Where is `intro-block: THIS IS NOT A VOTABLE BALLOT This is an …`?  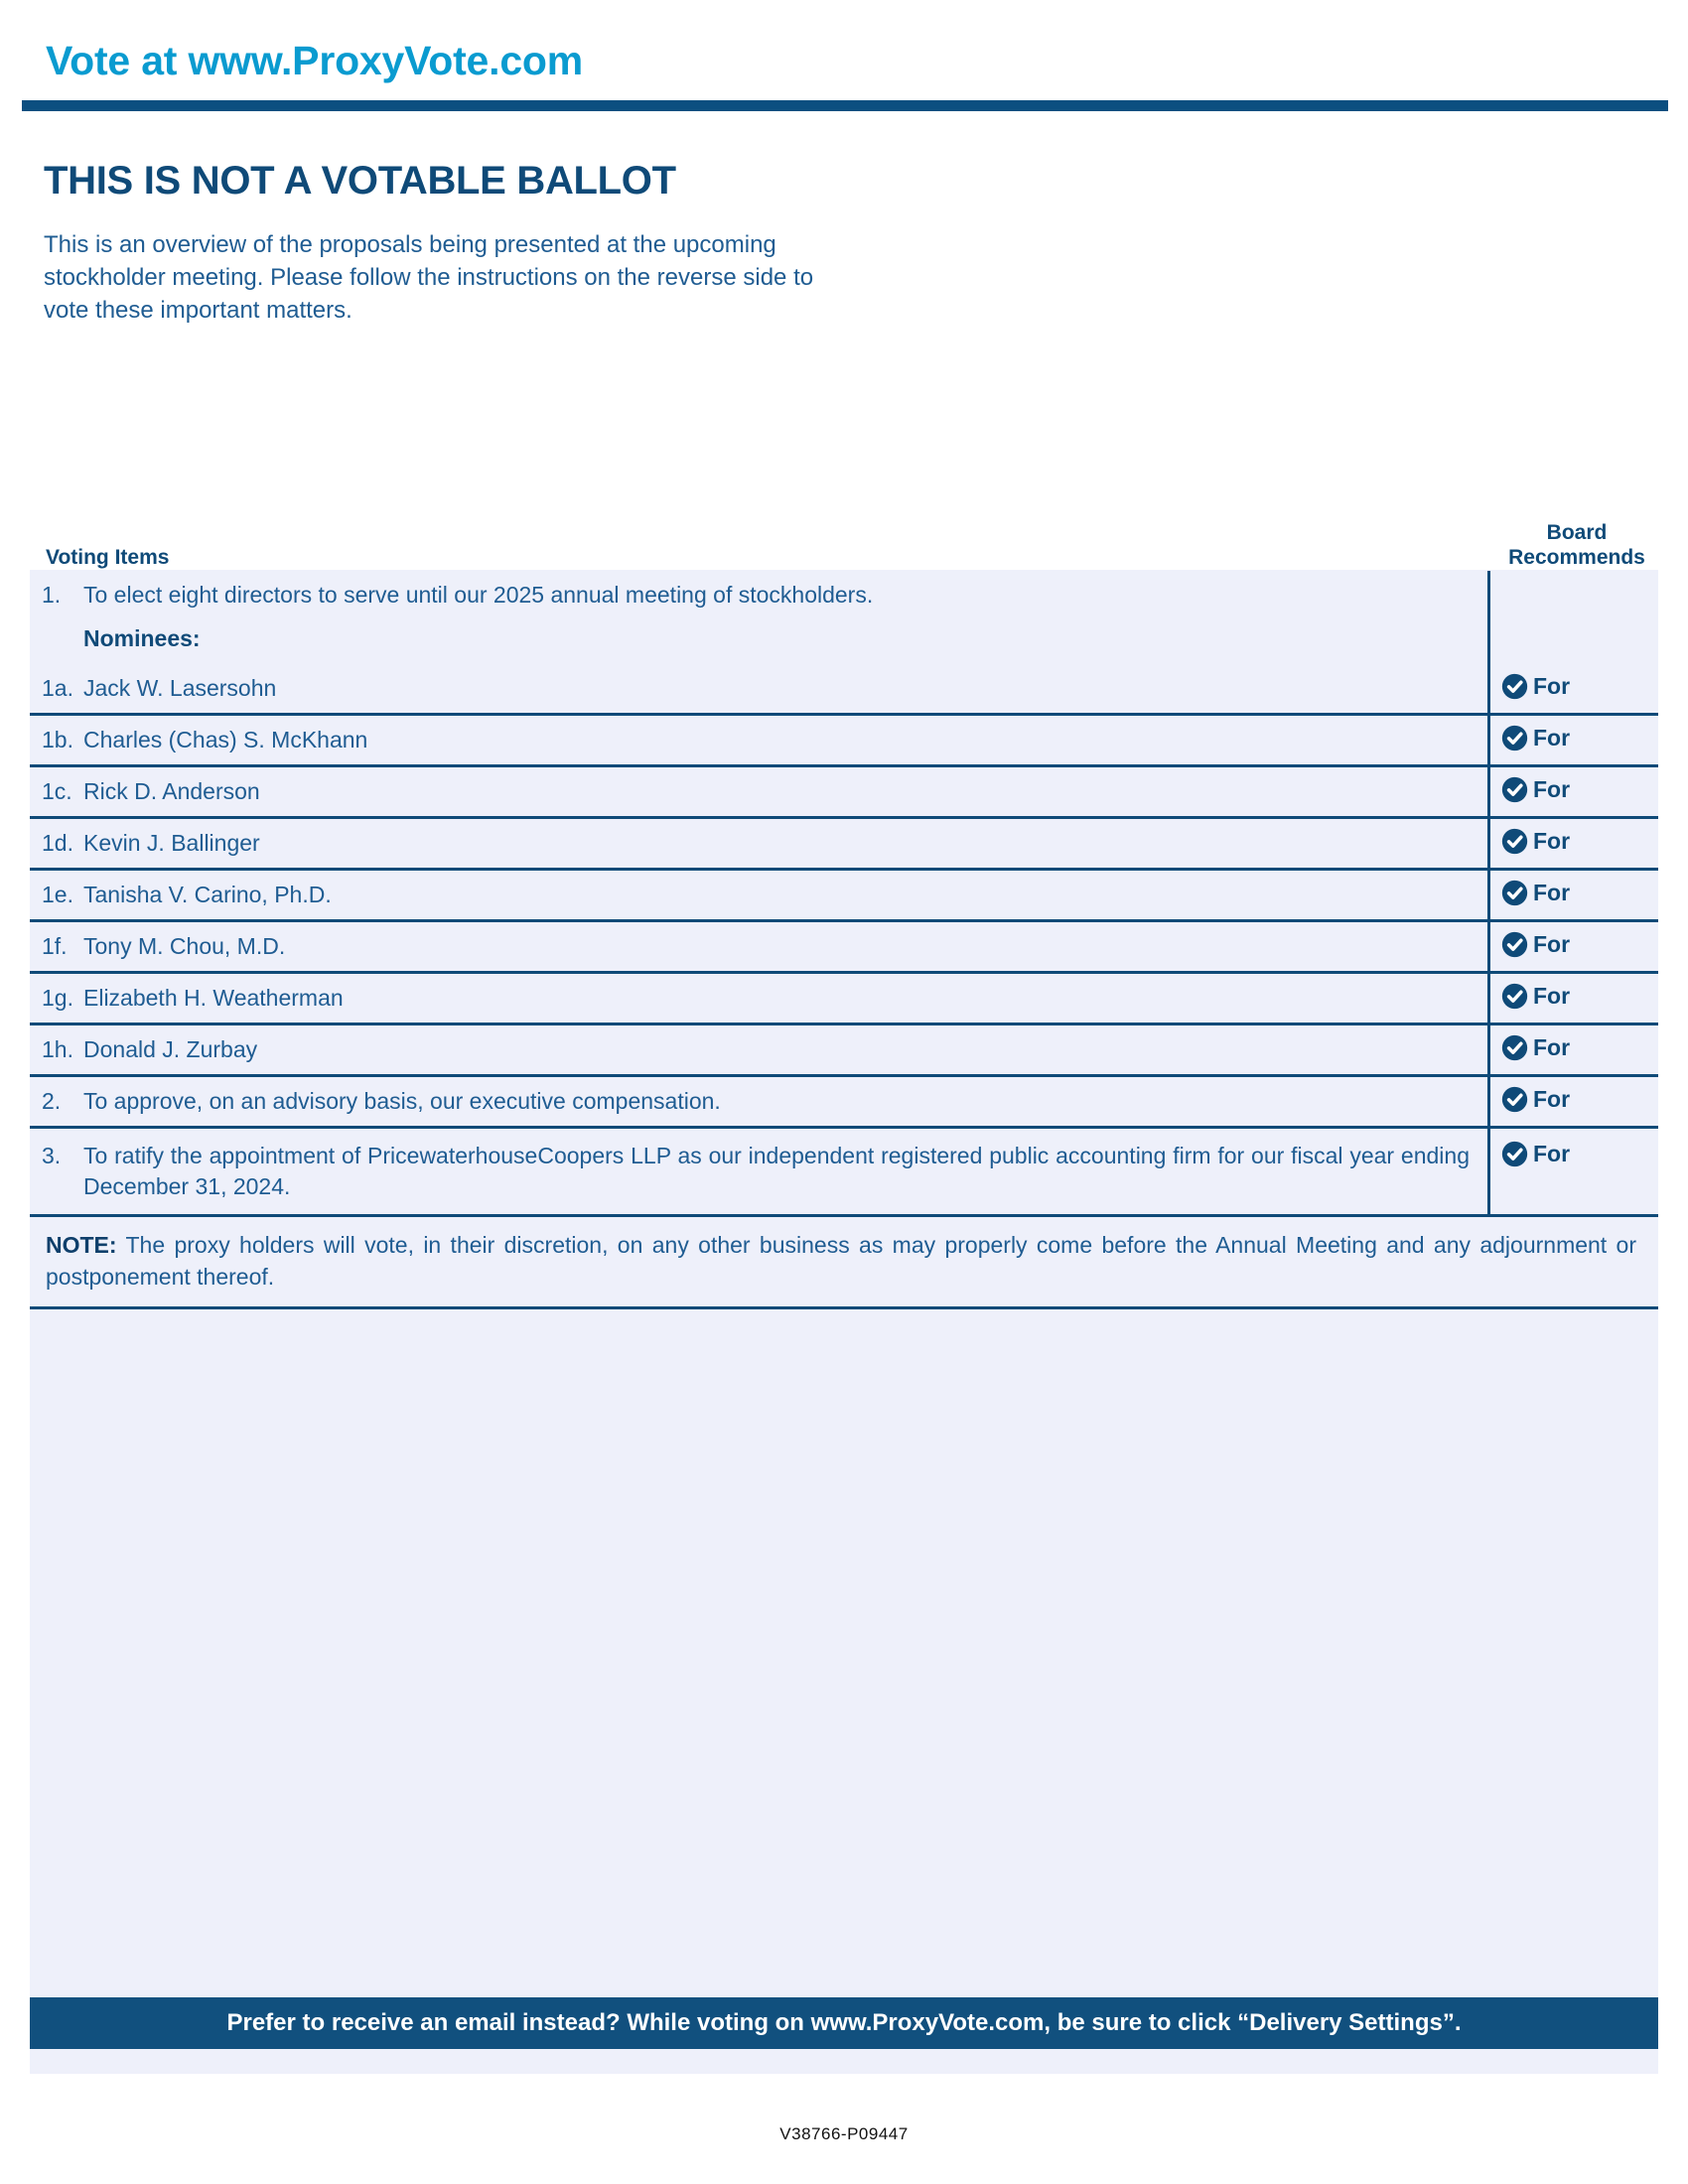
intro-block: THIS IS NOT A VOTABLE BALLOT This is an … is located at coordinates (490, 242).